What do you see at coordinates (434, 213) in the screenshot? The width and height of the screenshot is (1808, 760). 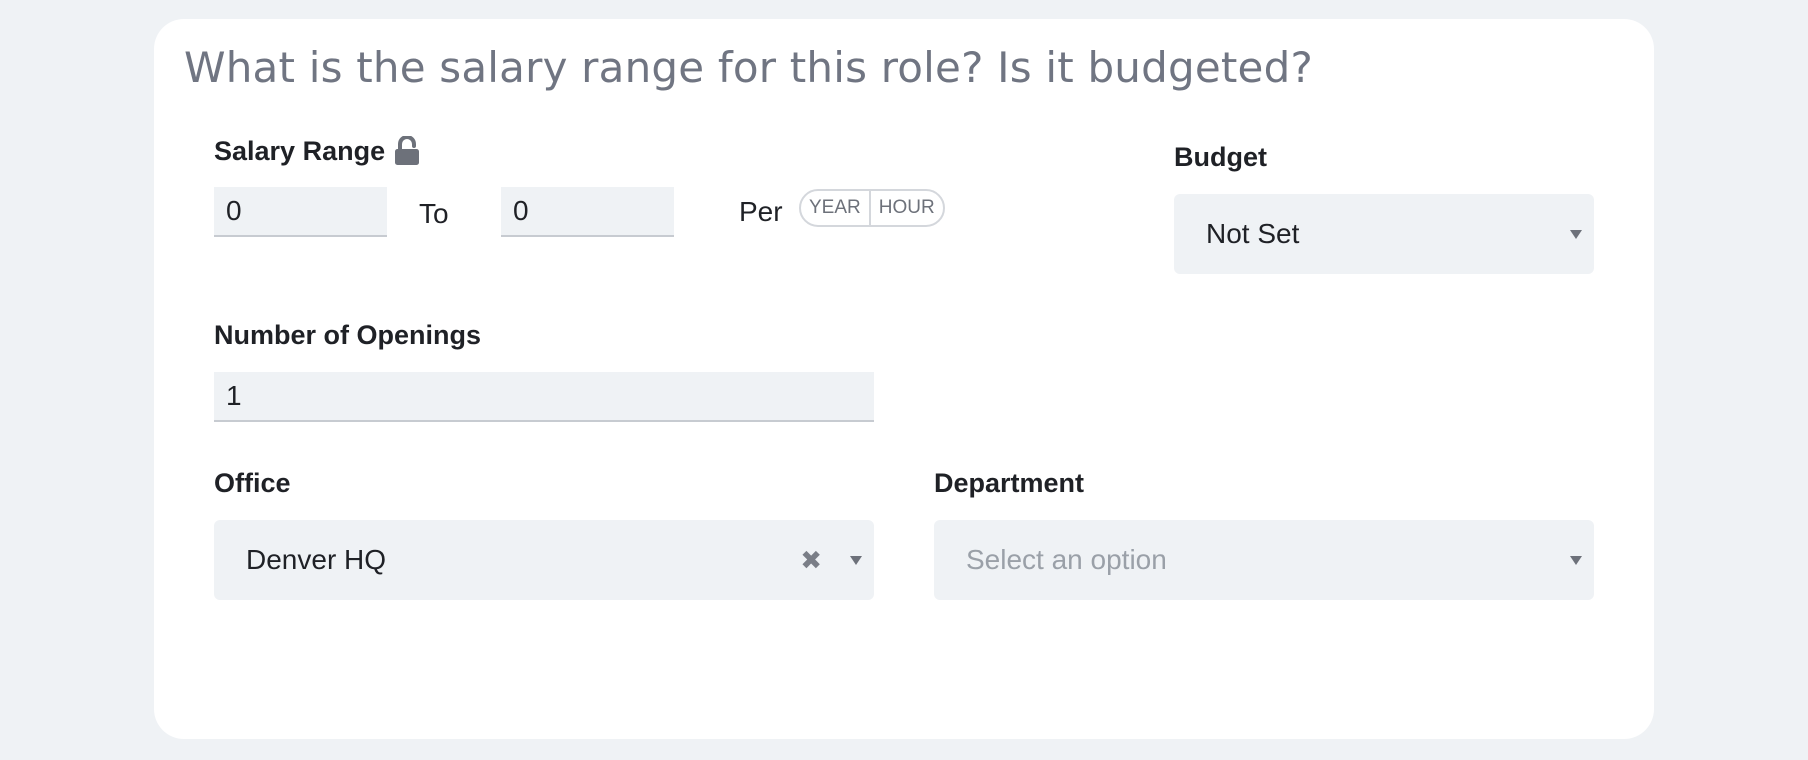 I see `to-label: To` at bounding box center [434, 213].